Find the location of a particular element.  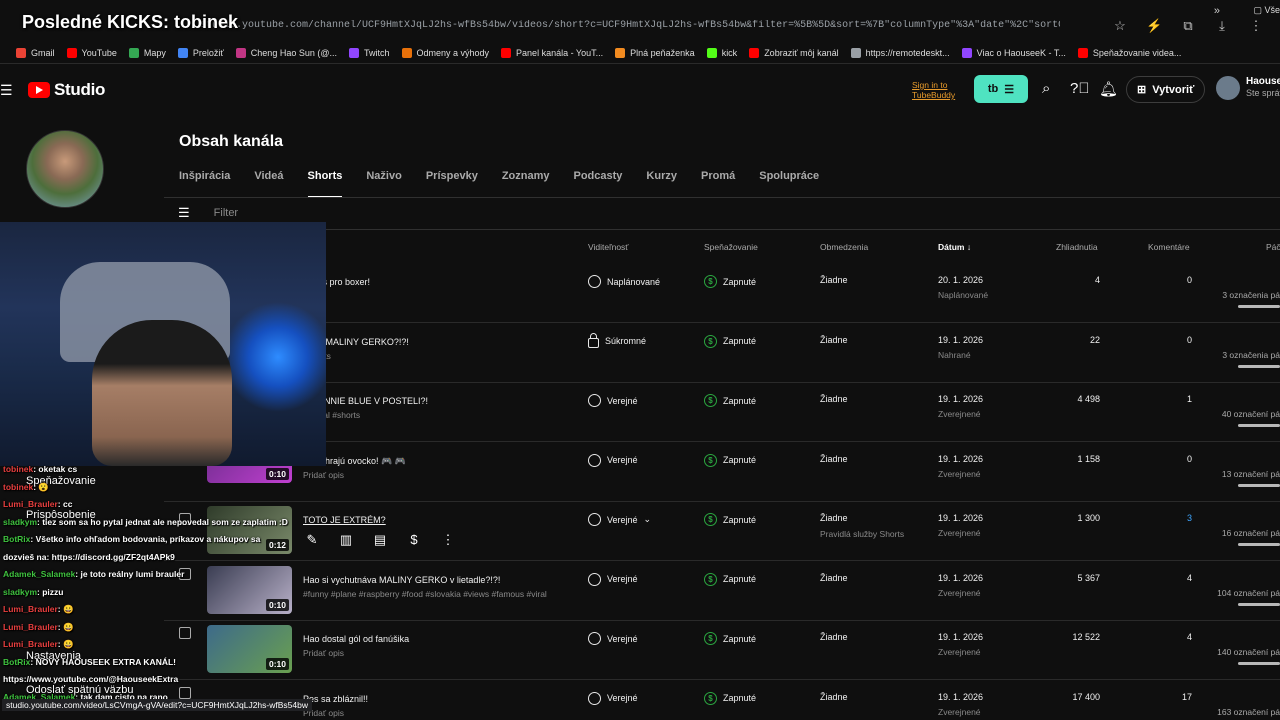

tab-6: Podcasty is located at coordinates (598, 184).